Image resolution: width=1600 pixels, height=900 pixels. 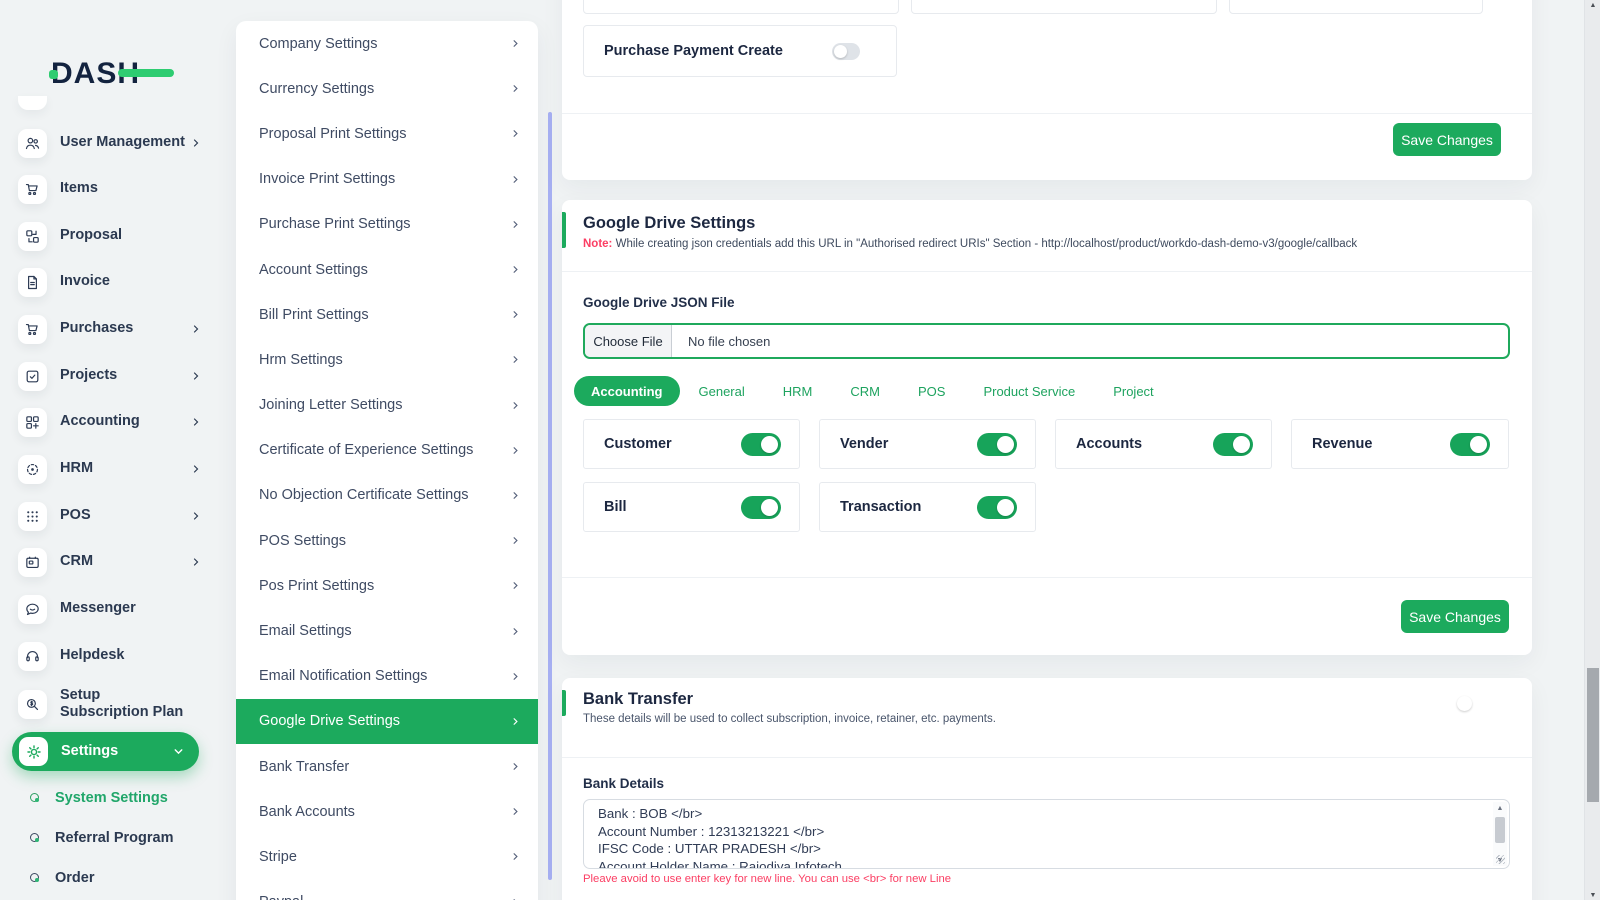 I want to click on tab-accounting: Accounting, so click(x=627, y=391).